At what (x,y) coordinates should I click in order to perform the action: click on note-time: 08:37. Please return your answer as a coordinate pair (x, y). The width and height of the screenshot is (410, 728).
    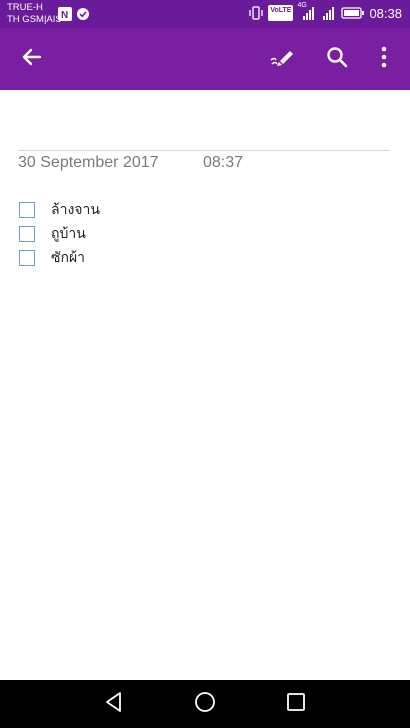
    Looking at the image, I should click on (223, 162).